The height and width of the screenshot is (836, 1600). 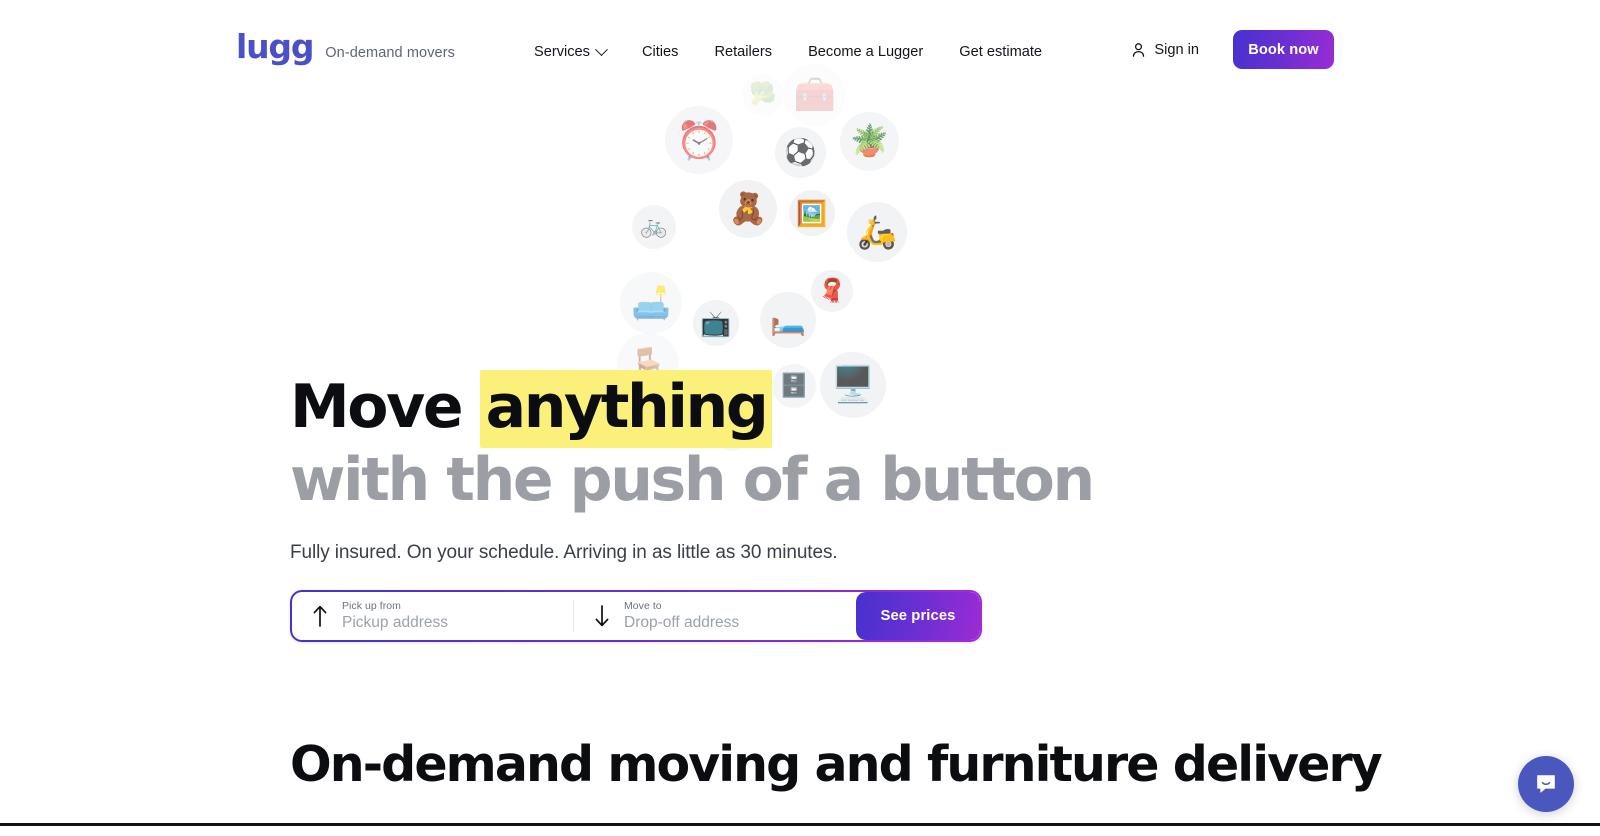 I want to click on header-actions: Sign in Book now, so click(x=1232, y=49).